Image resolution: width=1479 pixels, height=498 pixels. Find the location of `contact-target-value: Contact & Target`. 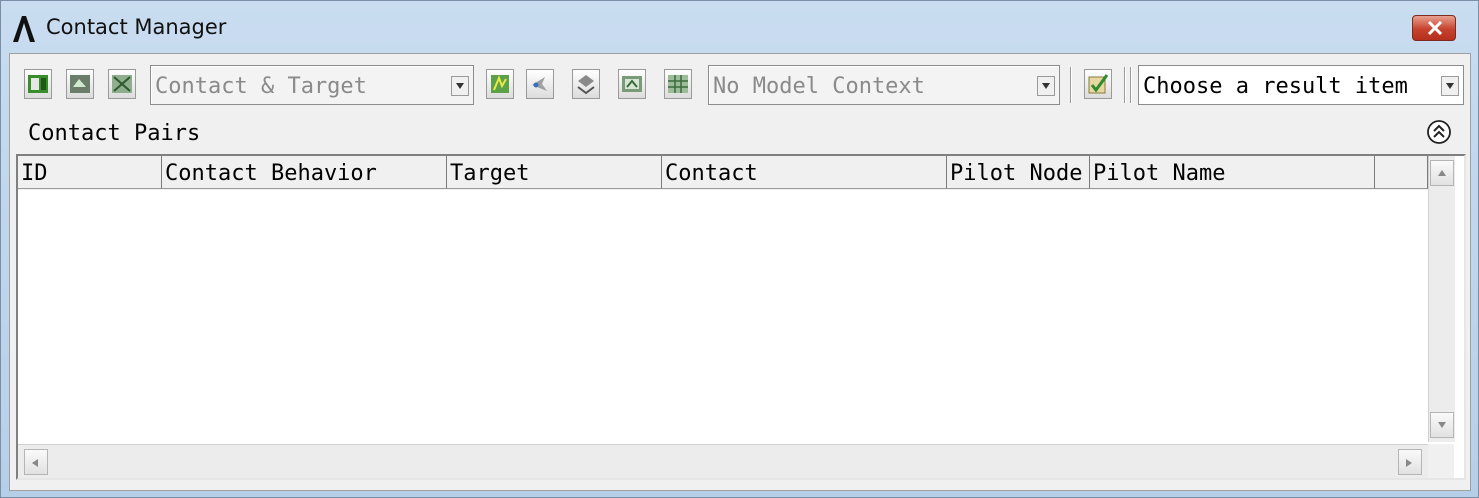

contact-target-value: Contact & Target is located at coordinates (261, 86).